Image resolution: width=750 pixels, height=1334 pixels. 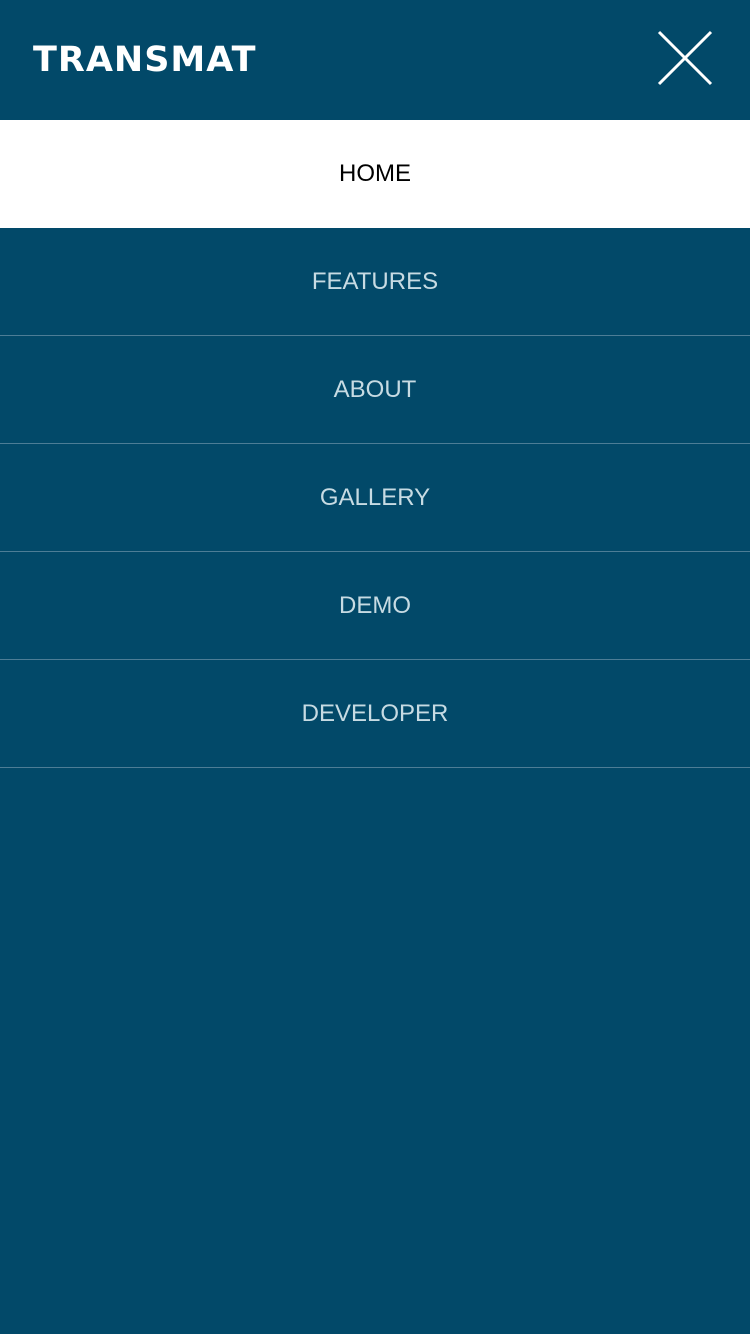 I want to click on nav-item-label: HOME, so click(x=375, y=173).